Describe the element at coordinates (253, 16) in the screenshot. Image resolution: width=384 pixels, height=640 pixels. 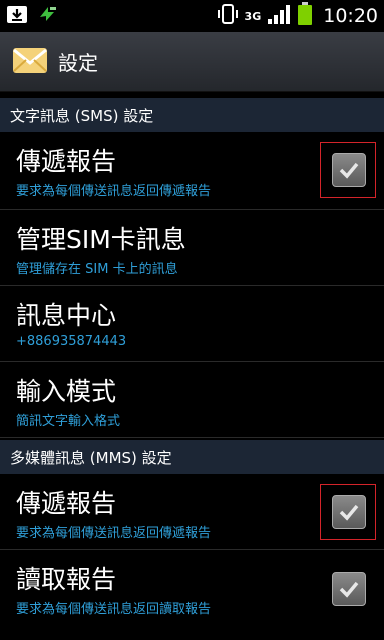
I see `network-type-label: 3G` at that location.